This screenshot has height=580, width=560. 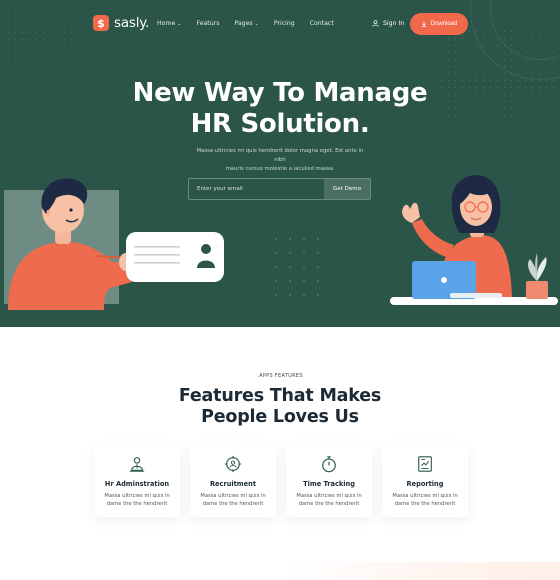 I want to click on hero-title: New Way To Manage HR Solution., so click(x=280, y=109).